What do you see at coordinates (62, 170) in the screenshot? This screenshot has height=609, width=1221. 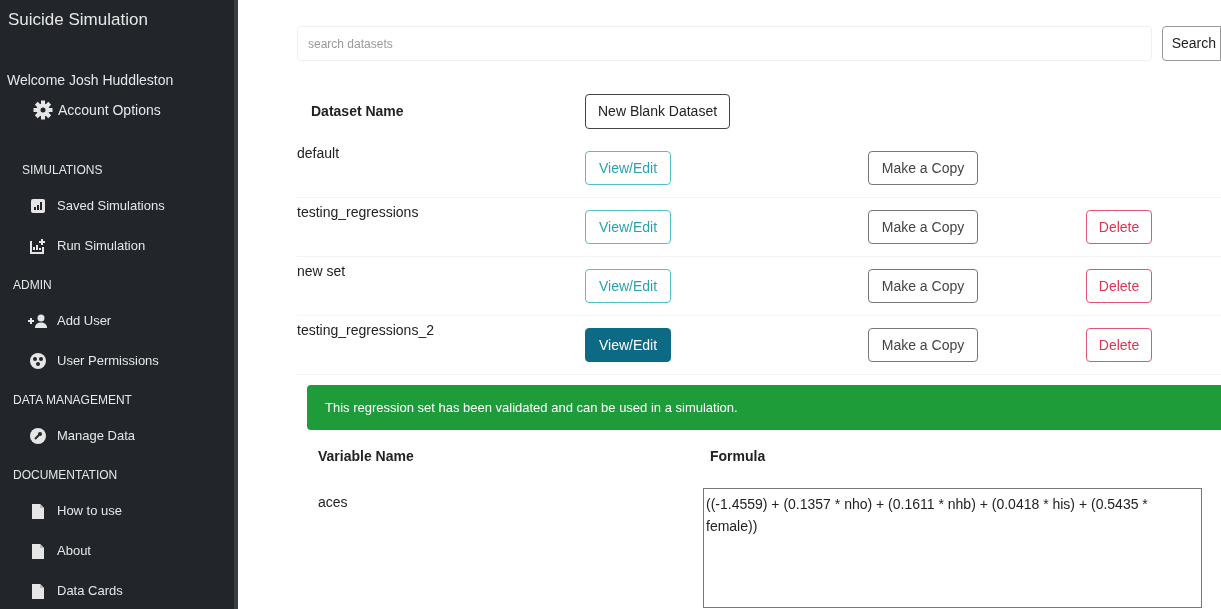 I see `section-heading: SIMULATIONS` at bounding box center [62, 170].